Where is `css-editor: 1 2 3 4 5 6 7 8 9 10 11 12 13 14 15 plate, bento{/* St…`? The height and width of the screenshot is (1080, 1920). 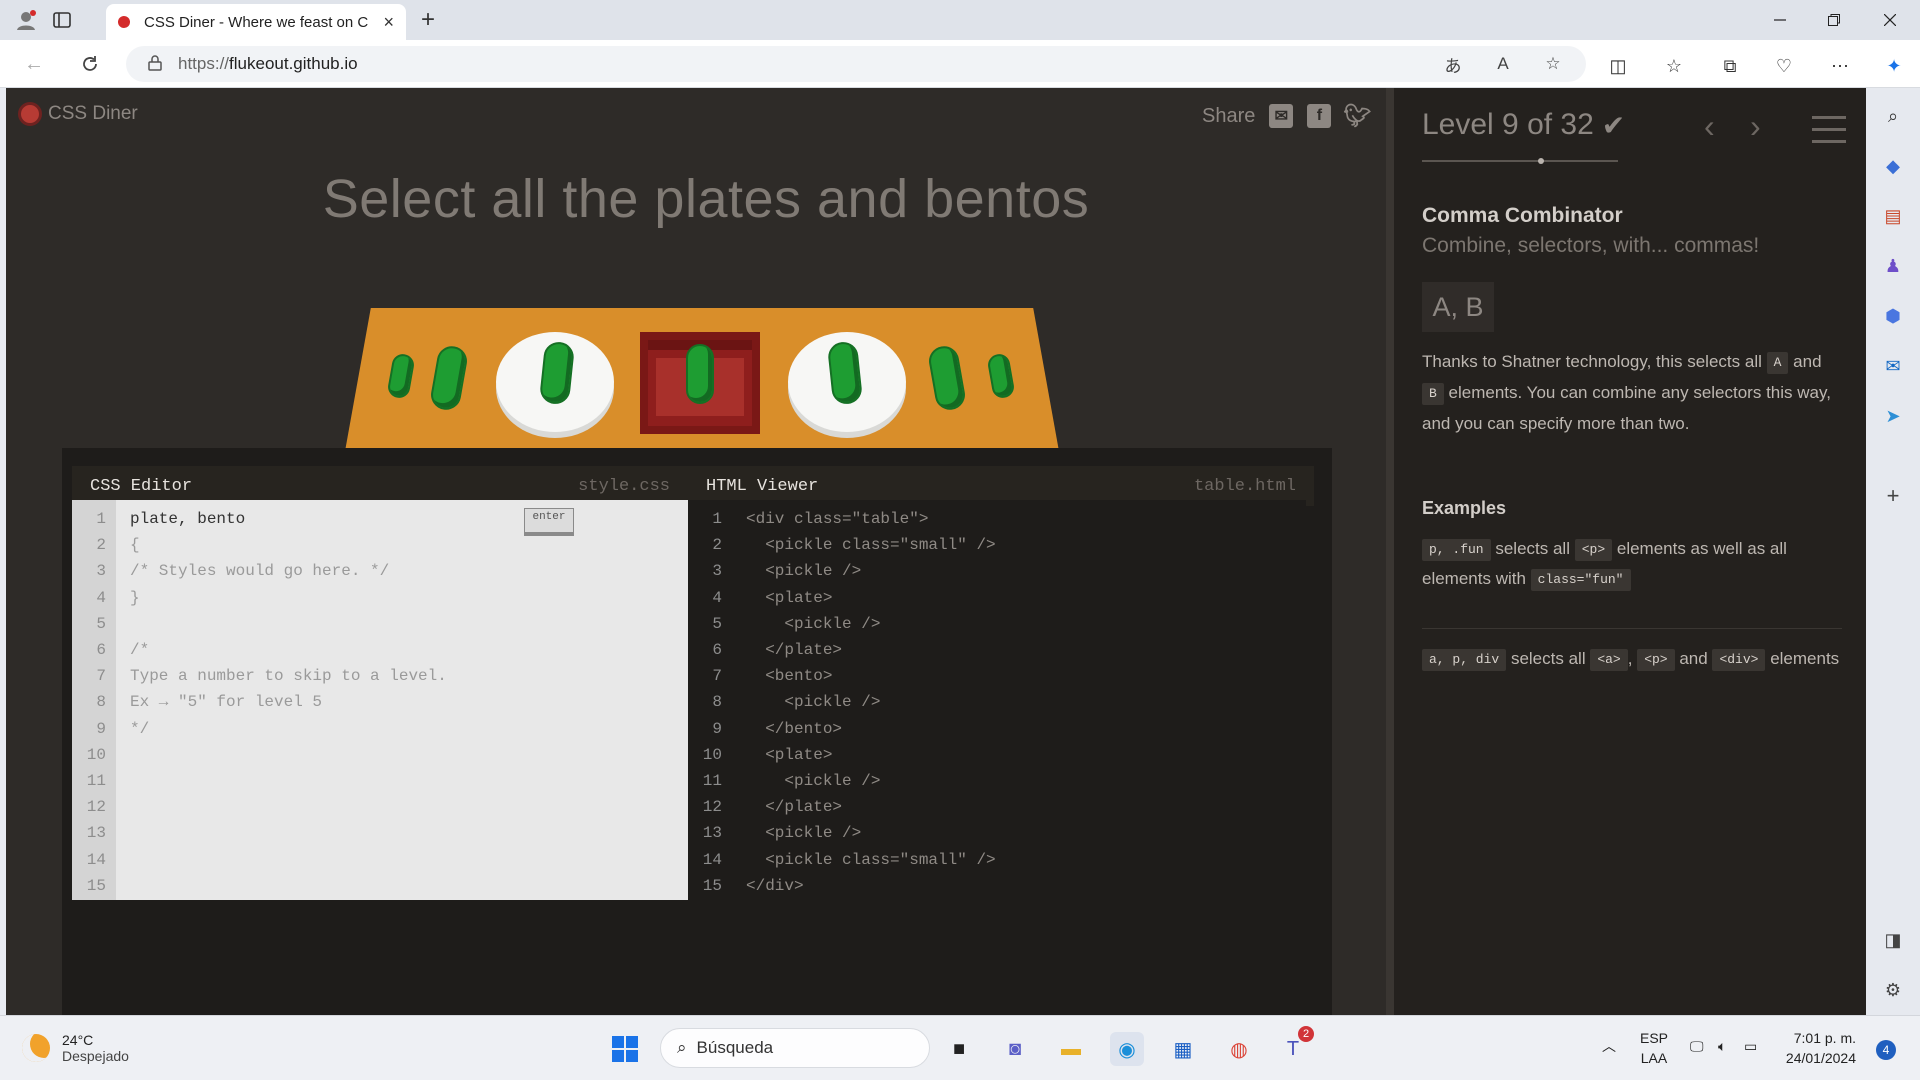 css-editor: 1 2 3 4 5 6 7 8 9 10 11 12 13 14 15 plate, bento{/* St… is located at coordinates (380, 700).